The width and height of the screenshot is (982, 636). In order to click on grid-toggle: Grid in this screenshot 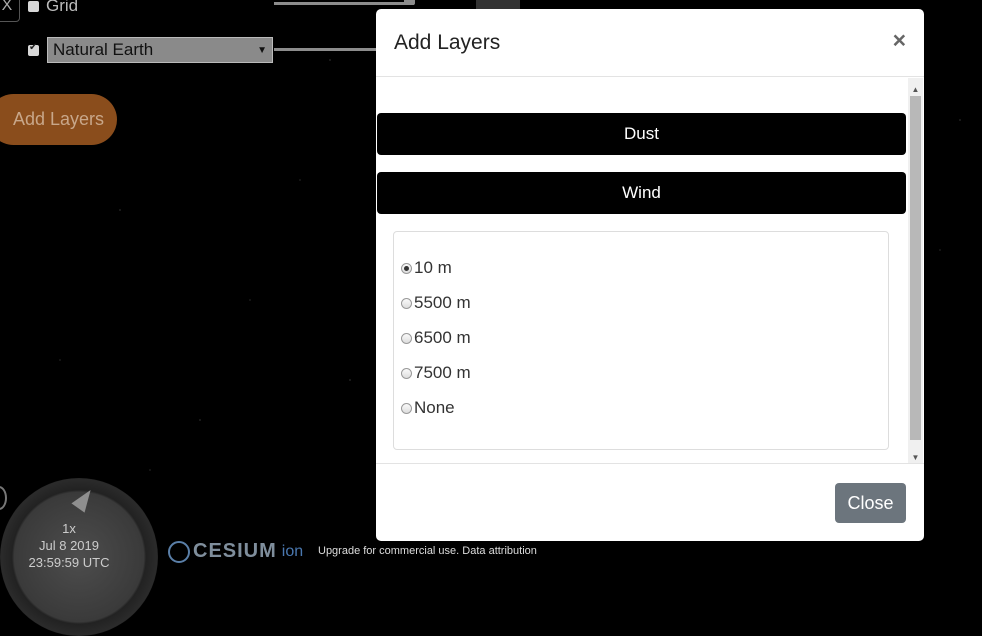, I will do `click(53, 8)`.